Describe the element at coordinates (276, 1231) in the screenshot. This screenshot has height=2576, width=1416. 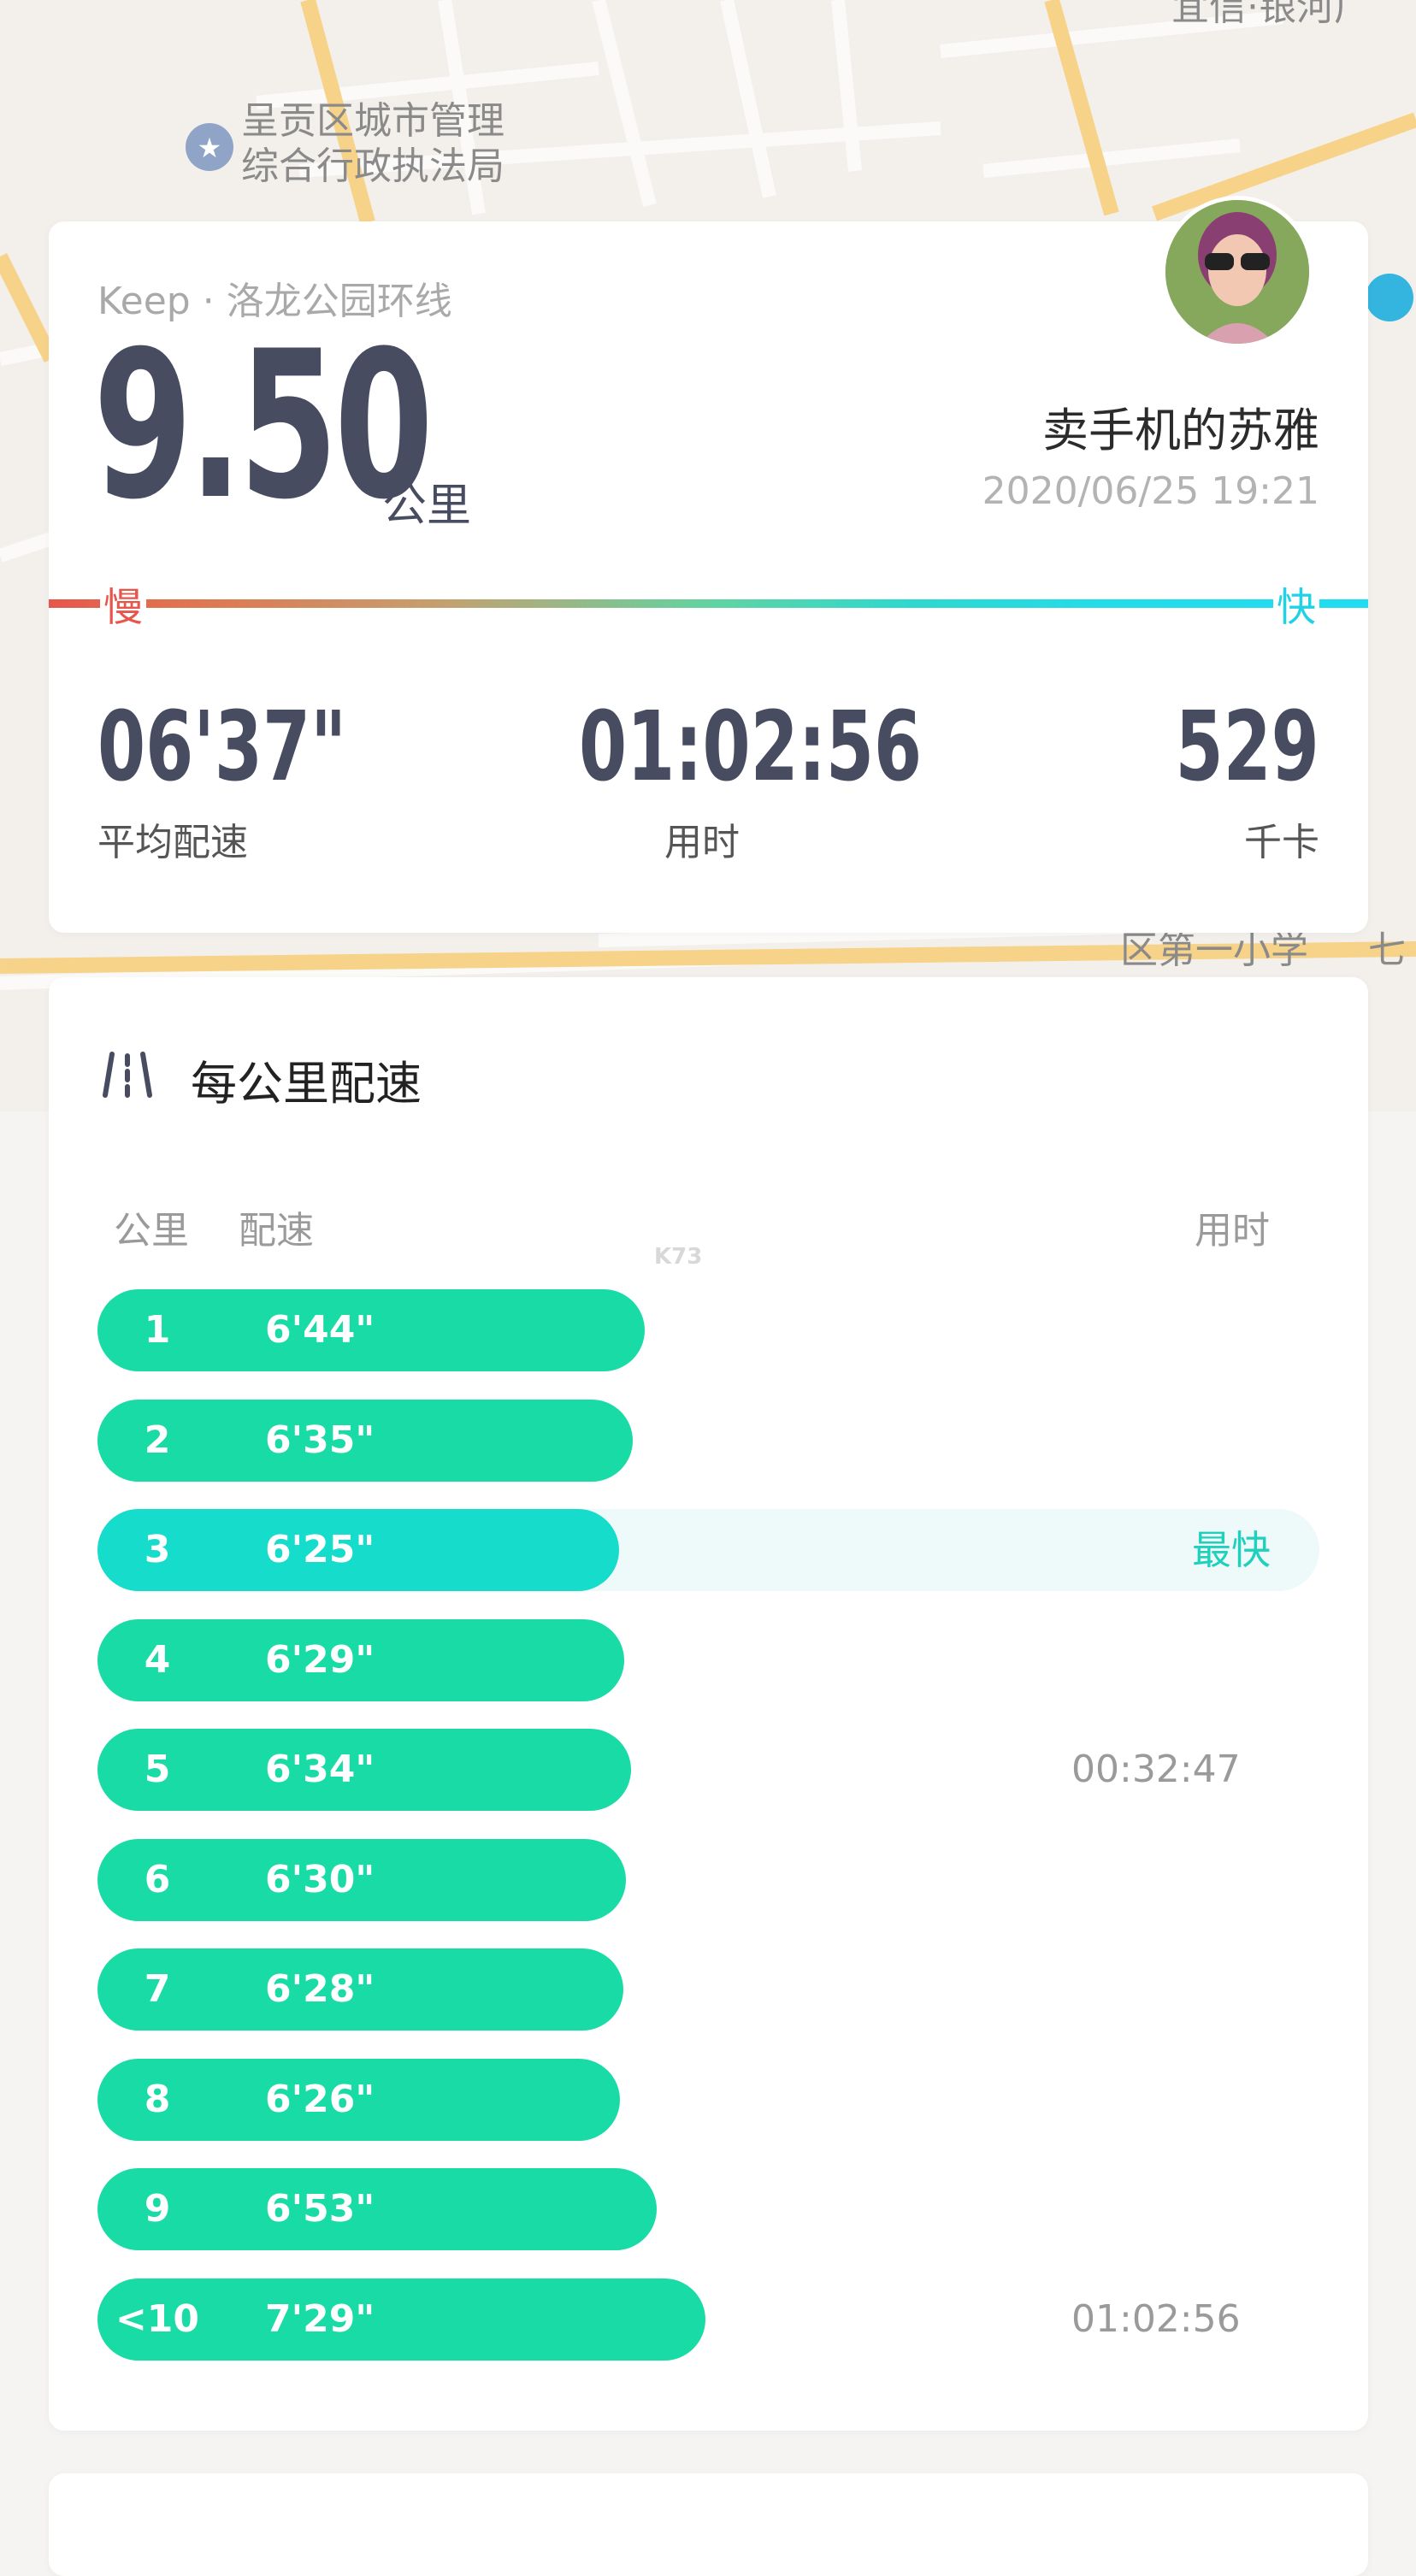
I see `column-header-pace: 配速` at that location.